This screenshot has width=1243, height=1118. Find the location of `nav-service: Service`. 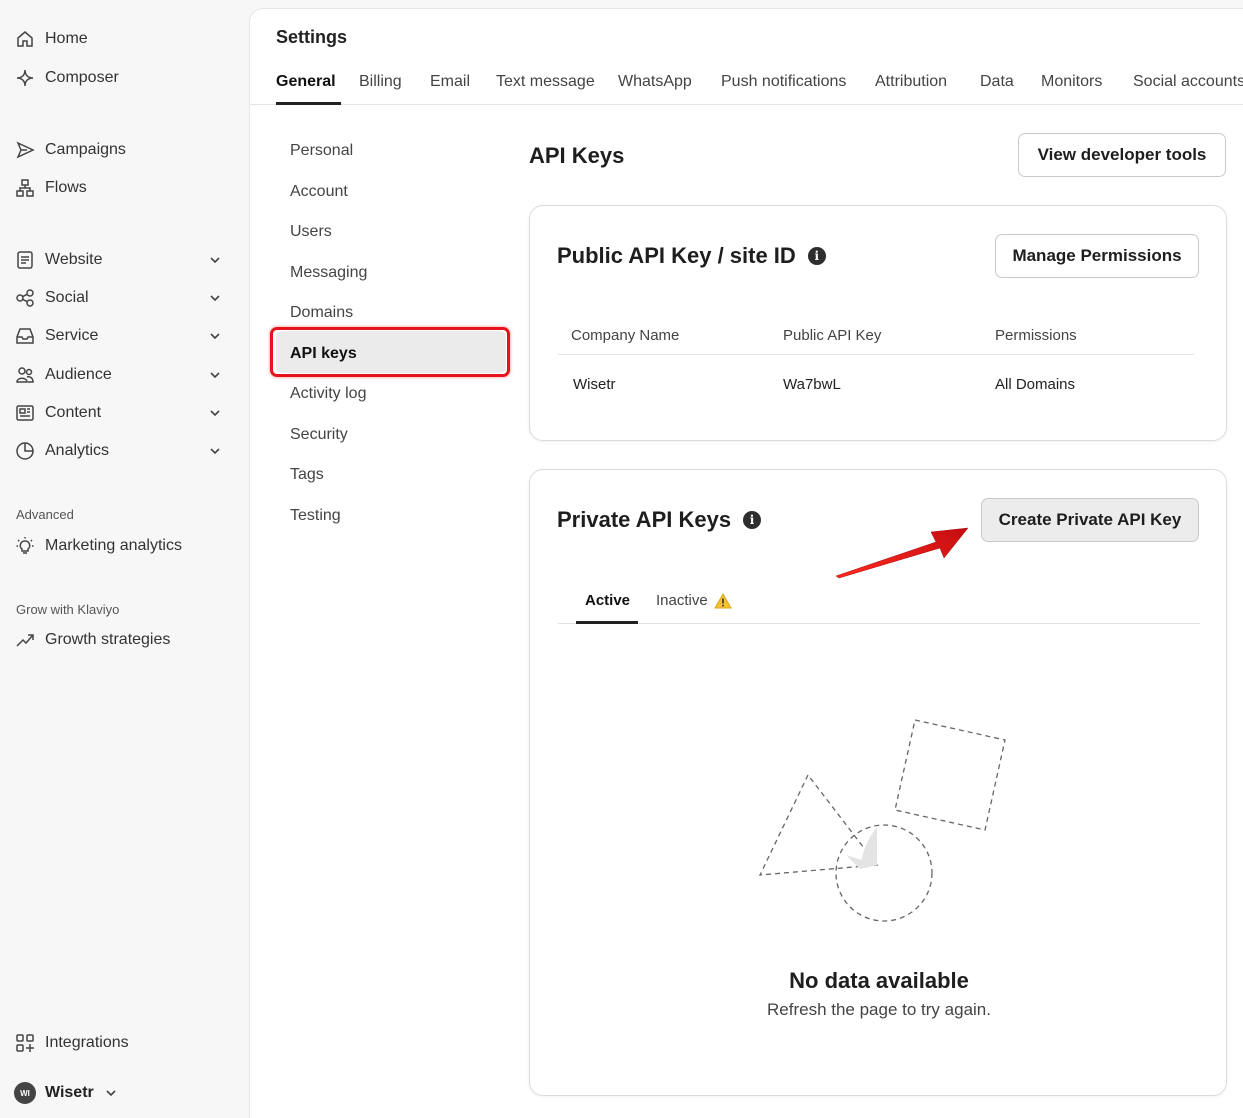

nav-service: Service is located at coordinates (56, 336).